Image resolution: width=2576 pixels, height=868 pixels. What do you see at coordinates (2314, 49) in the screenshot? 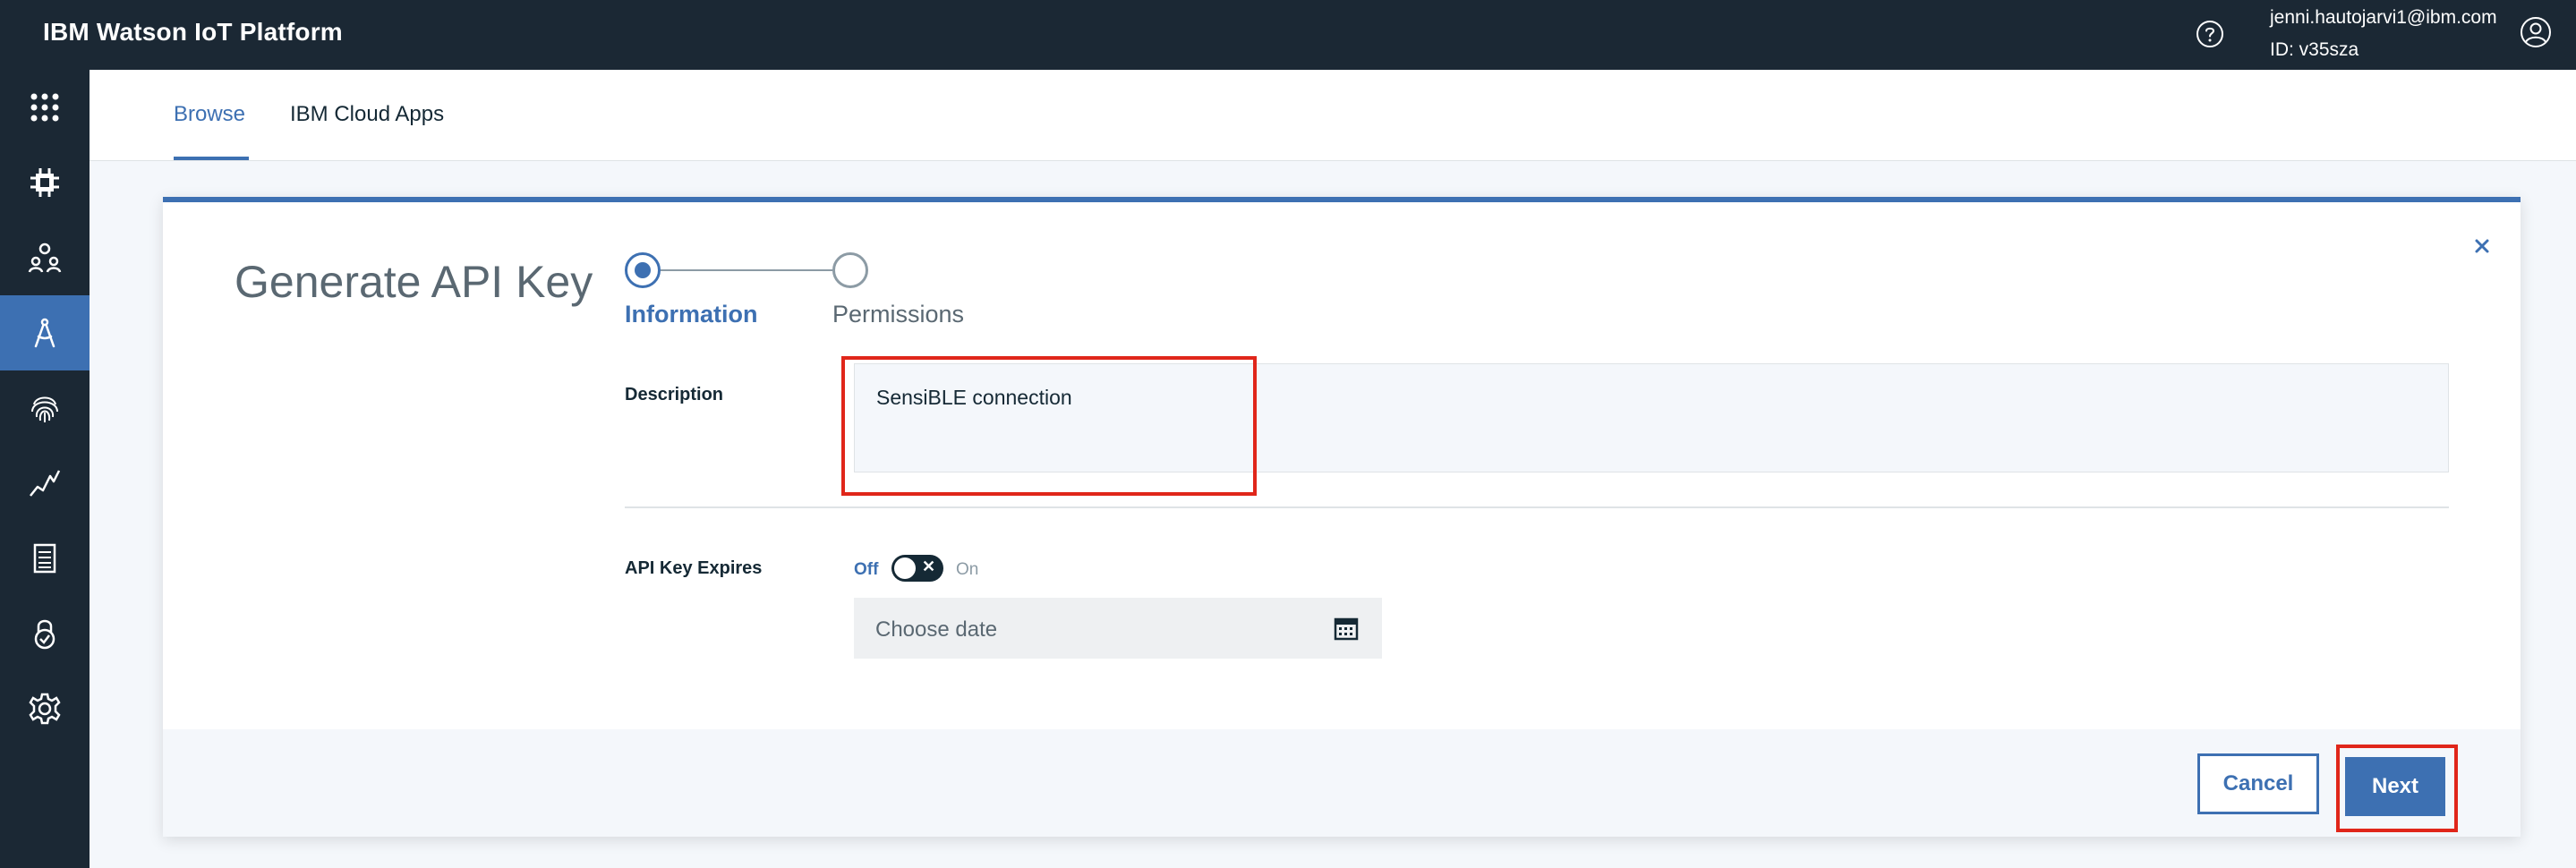
I see `user-id: ID: v35sza` at bounding box center [2314, 49].